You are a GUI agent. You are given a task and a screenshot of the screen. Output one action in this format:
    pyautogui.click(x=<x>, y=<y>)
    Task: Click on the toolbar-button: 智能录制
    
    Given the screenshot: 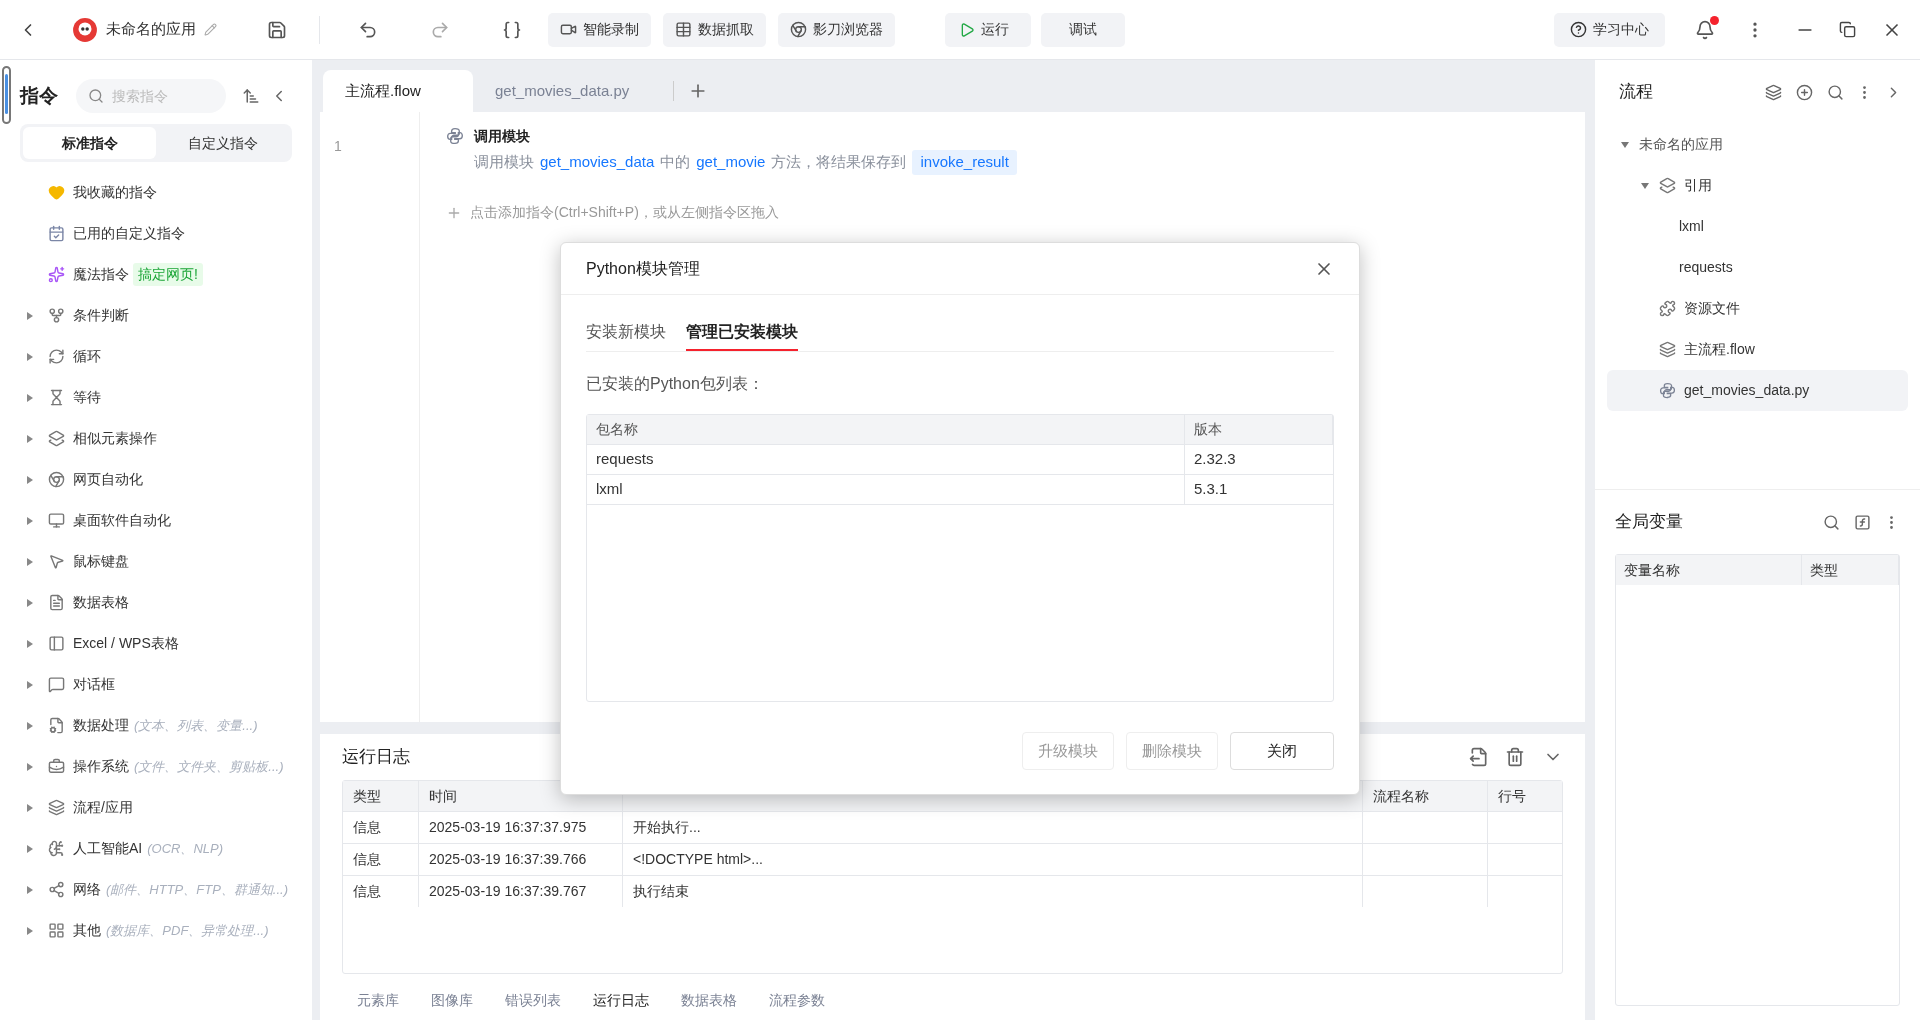 What is the action you would take?
    pyautogui.click(x=599, y=29)
    